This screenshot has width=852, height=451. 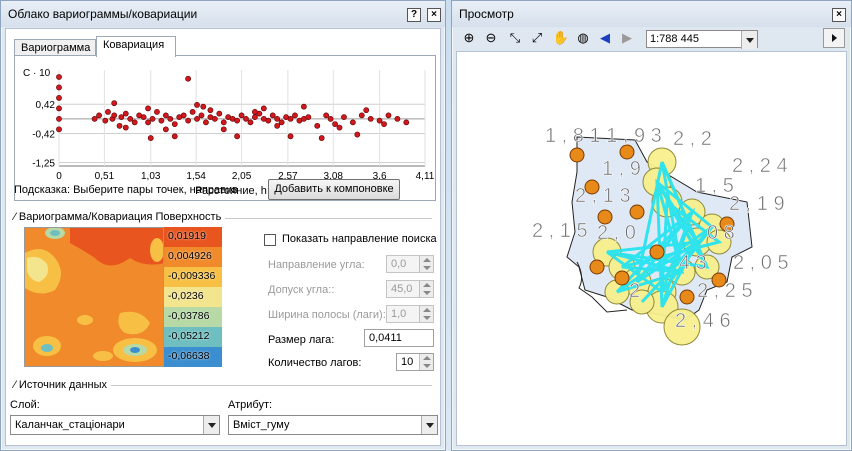 I want to click on legend-label: -0,009336, so click(x=192, y=276).